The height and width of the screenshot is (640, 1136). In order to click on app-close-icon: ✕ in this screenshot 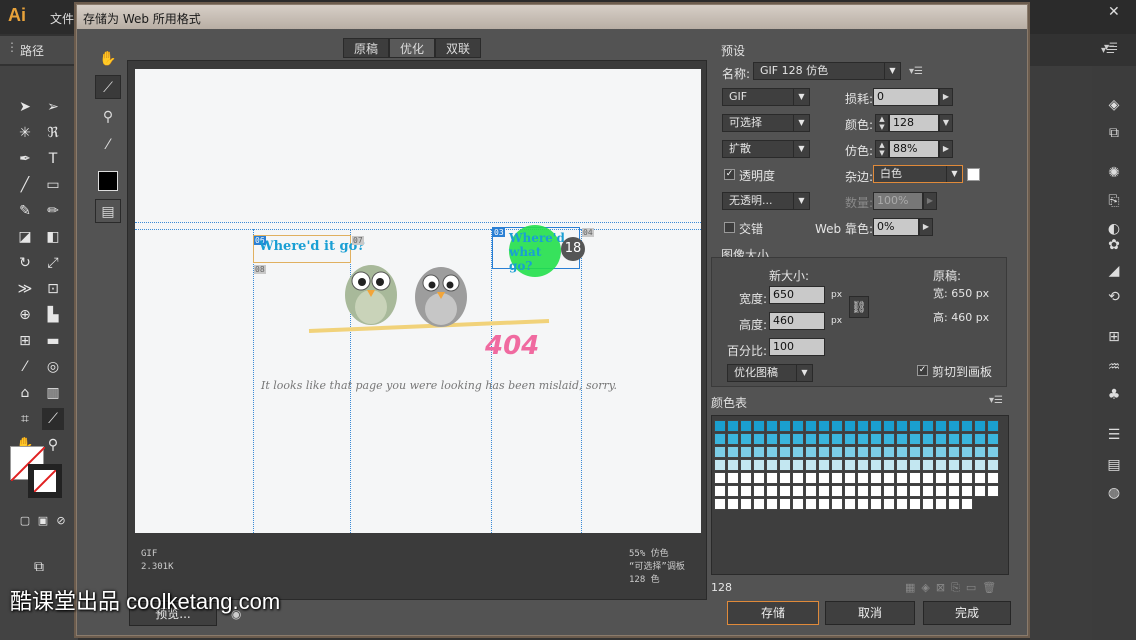, I will do `click(1114, 12)`.